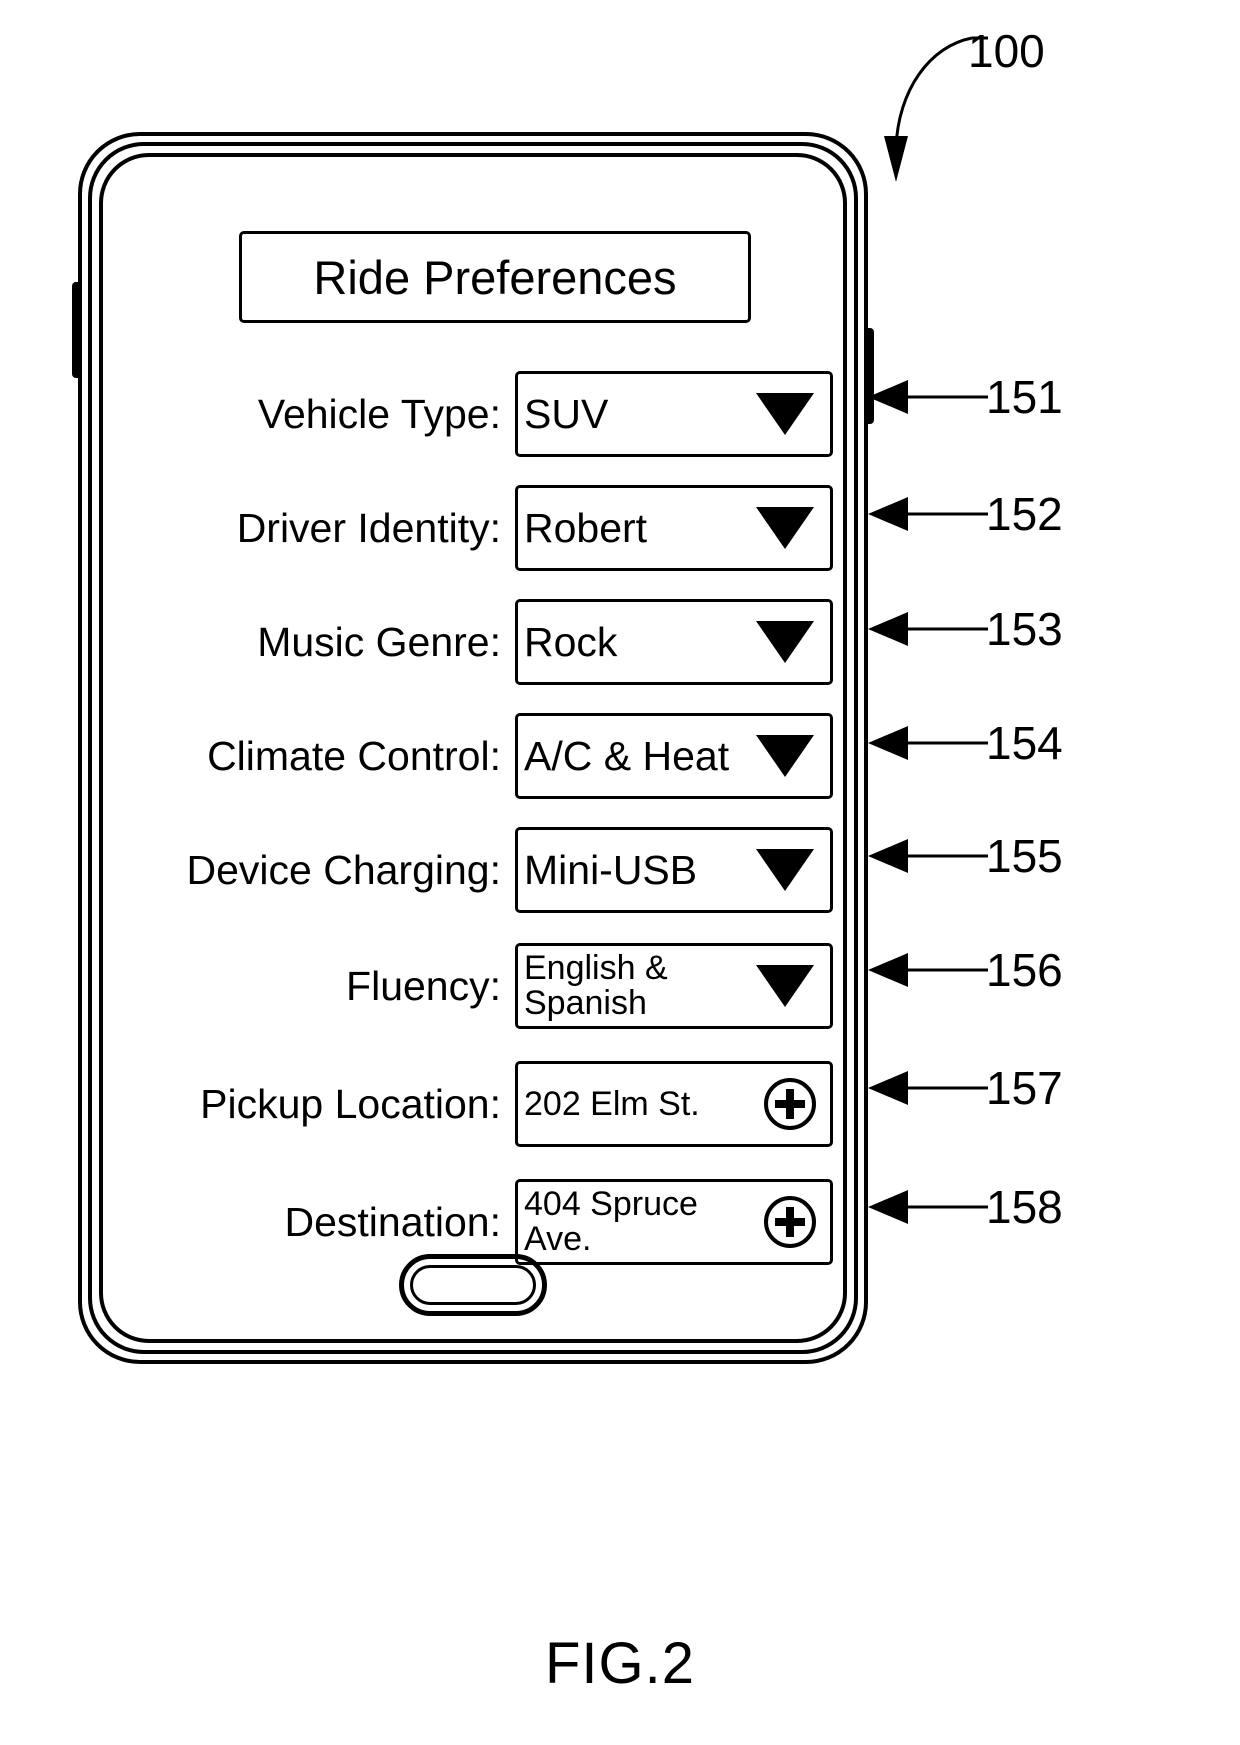  I want to click on label-climate-control: Climate Control:, so click(354, 755).